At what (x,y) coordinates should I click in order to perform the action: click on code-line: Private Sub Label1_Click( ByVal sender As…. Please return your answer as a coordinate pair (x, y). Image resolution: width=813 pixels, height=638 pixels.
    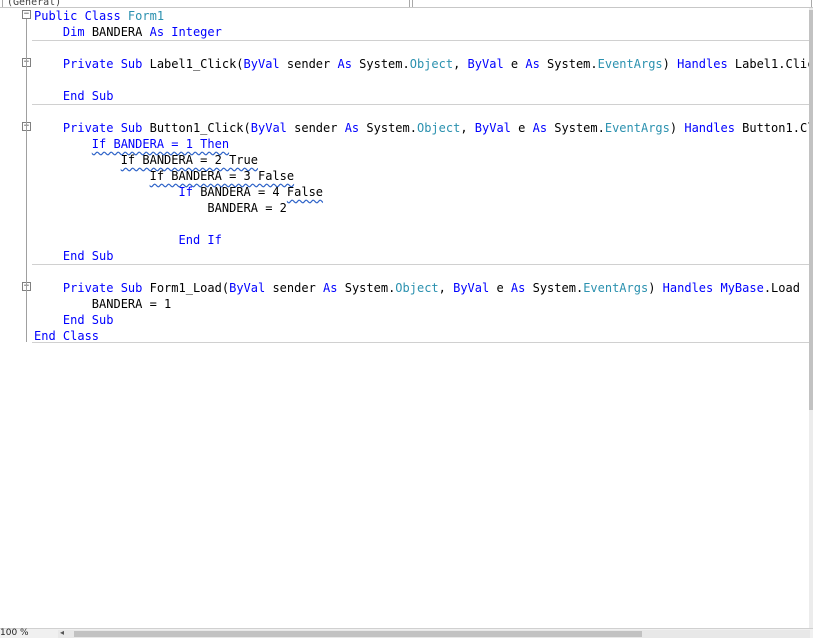
    Looking at the image, I should click on (423, 64).